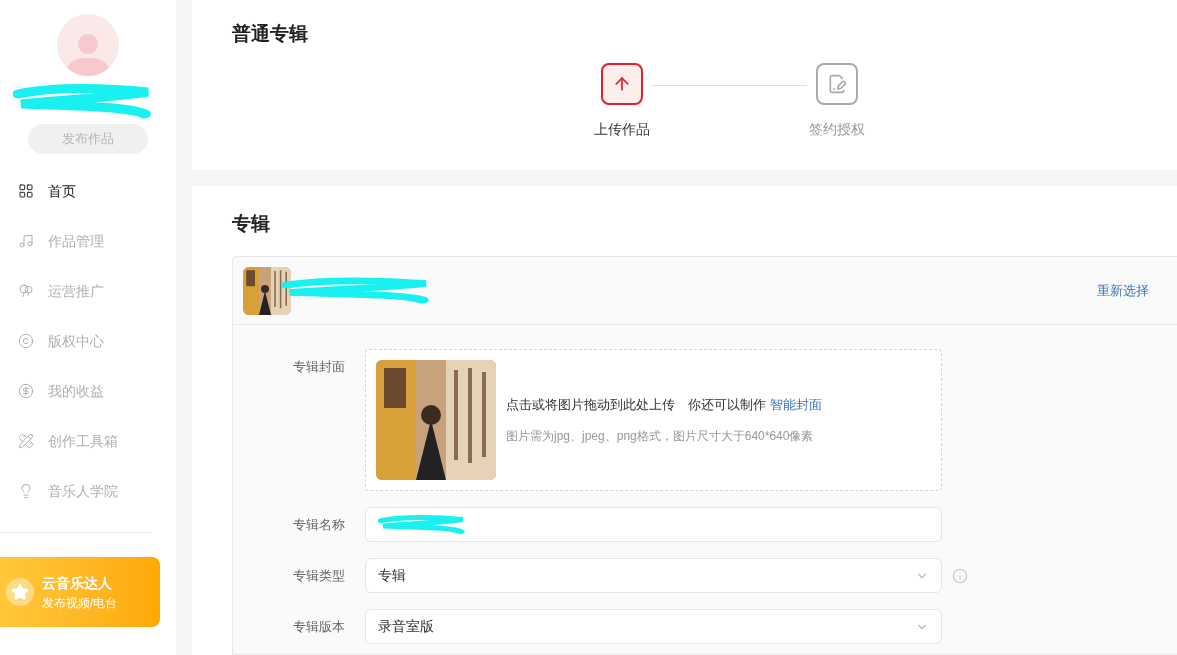 This screenshot has width=1177, height=655. Describe the element at coordinates (251, 223) in the screenshot. I see `card-title: 专辑` at that location.